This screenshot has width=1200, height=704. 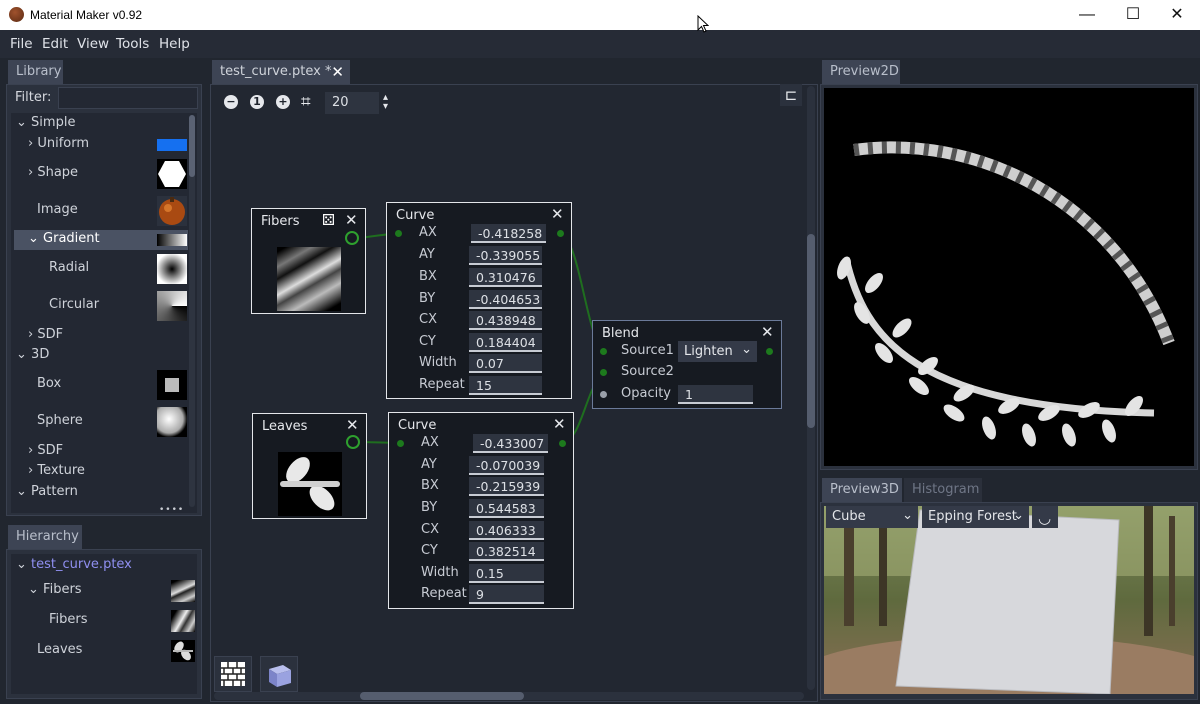 What do you see at coordinates (506, 594) in the screenshot?
I see `curve-2-repeat-field: 9` at bounding box center [506, 594].